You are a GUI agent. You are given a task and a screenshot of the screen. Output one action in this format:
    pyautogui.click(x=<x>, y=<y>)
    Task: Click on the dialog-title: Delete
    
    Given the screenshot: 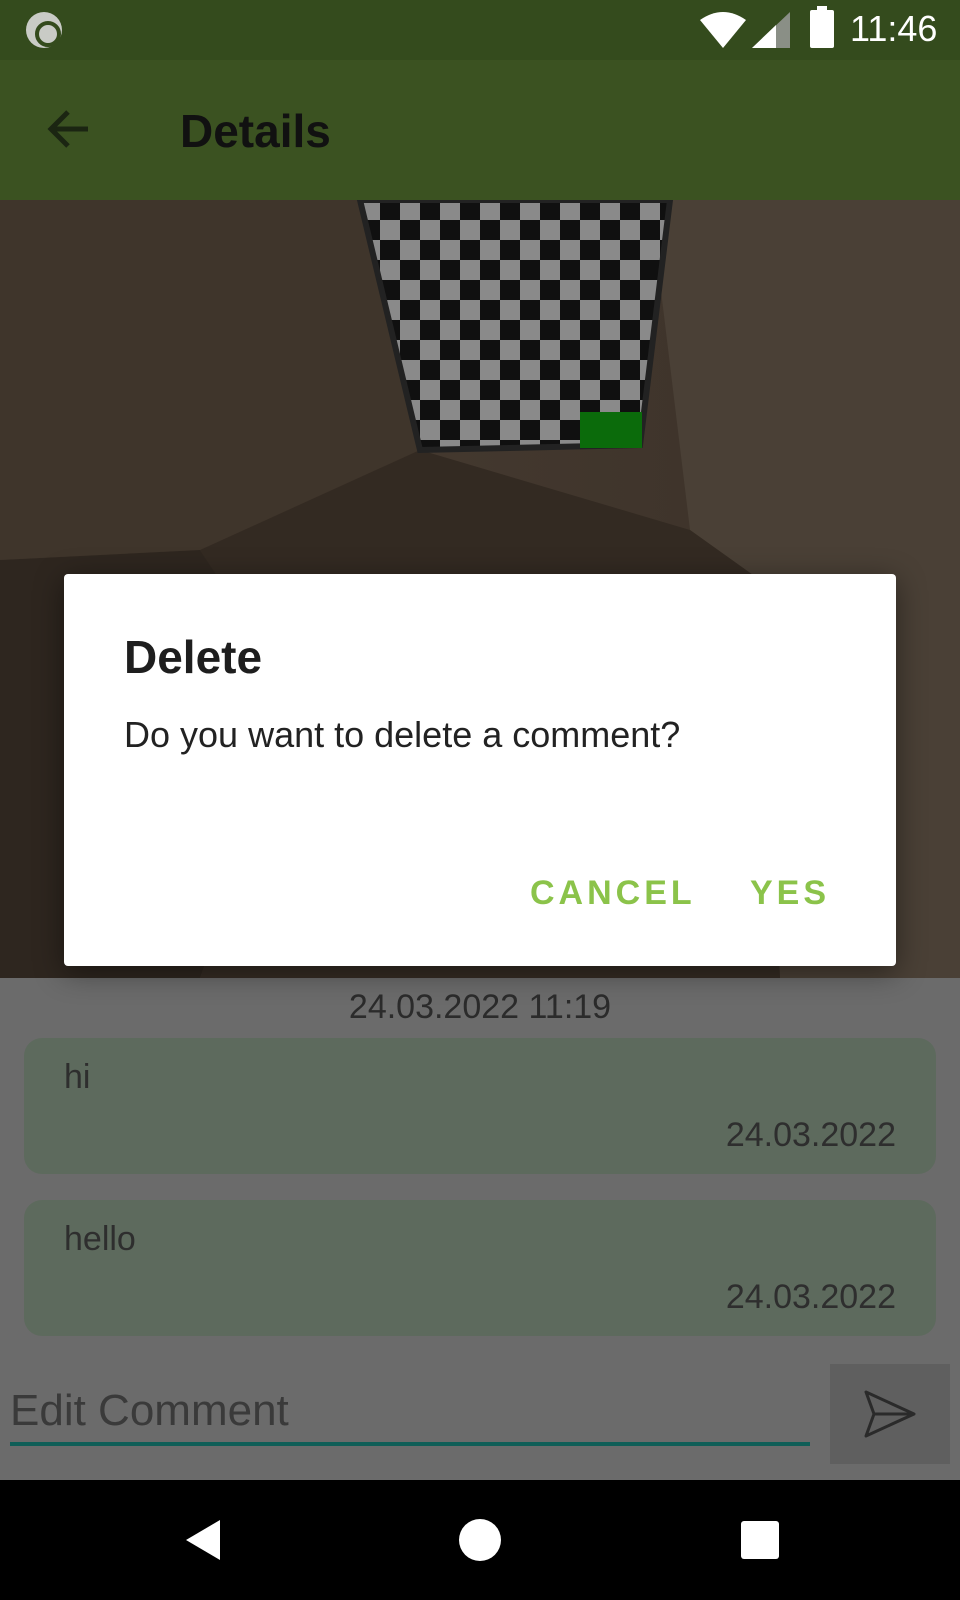 What is the action you would take?
    pyautogui.click(x=193, y=657)
    